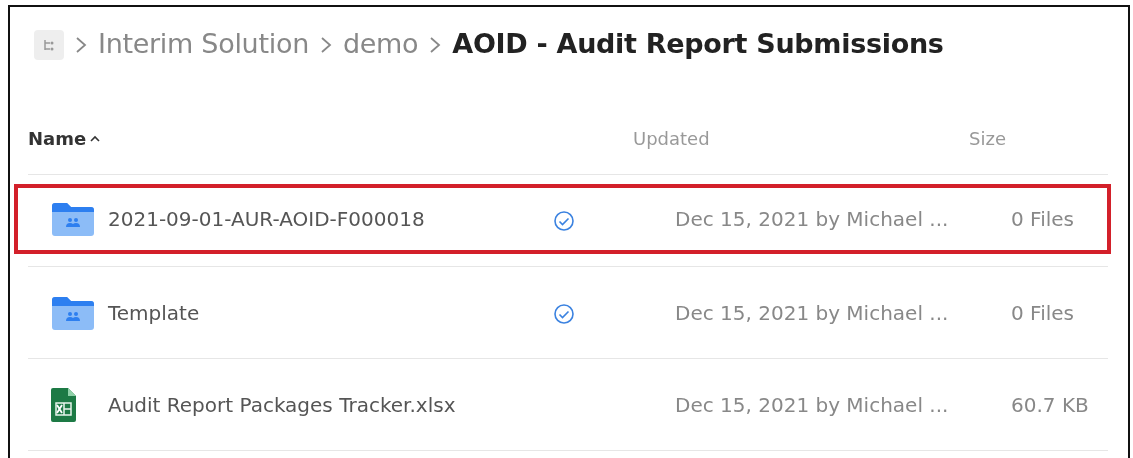 The image size is (1133, 458). What do you see at coordinates (203, 44) in the screenshot?
I see `breadcrumb-link: Interim Solution` at bounding box center [203, 44].